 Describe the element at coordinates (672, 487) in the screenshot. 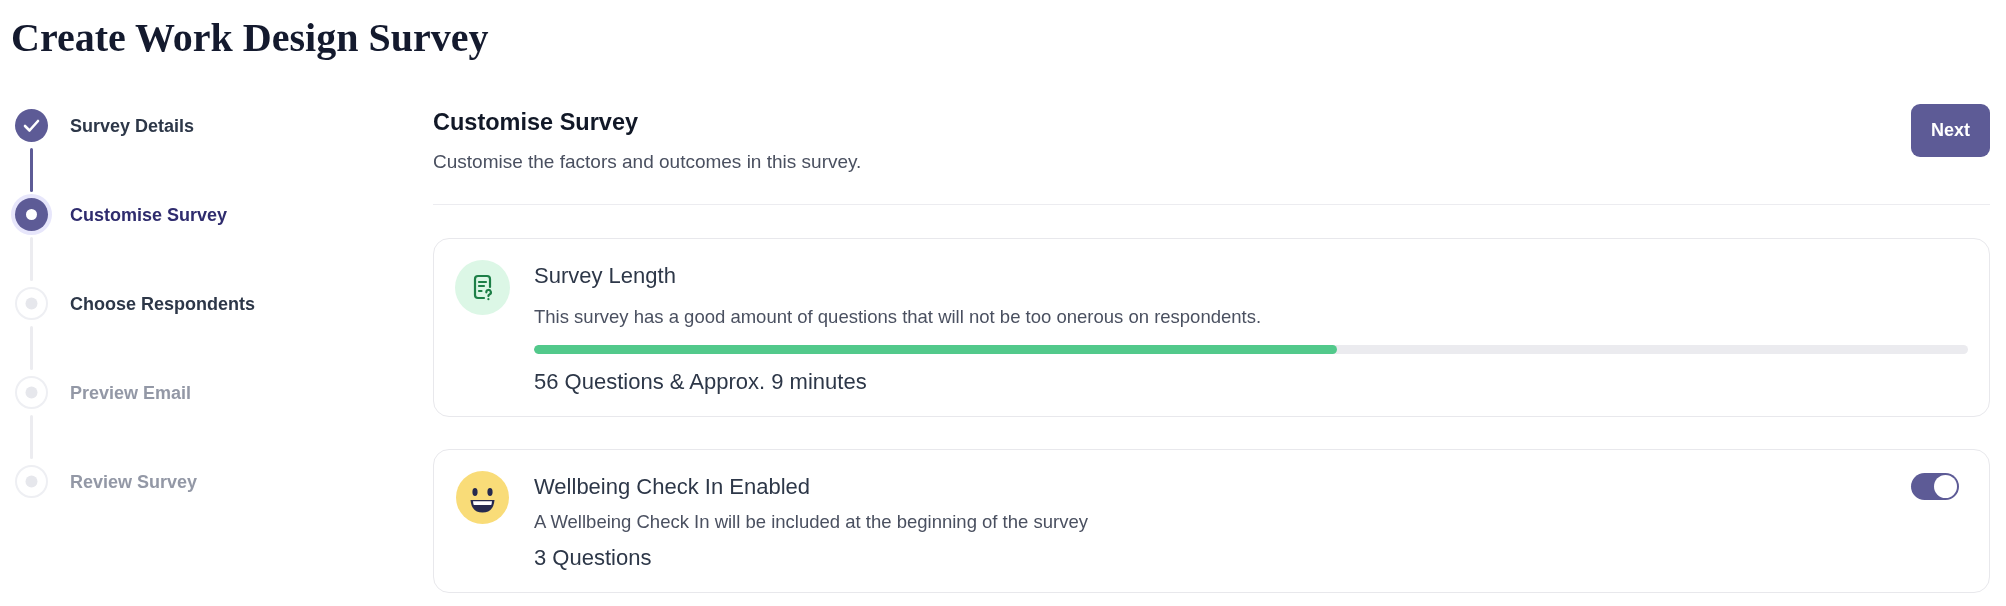

I see `card-title: Wellbeing Check In Enabled` at that location.